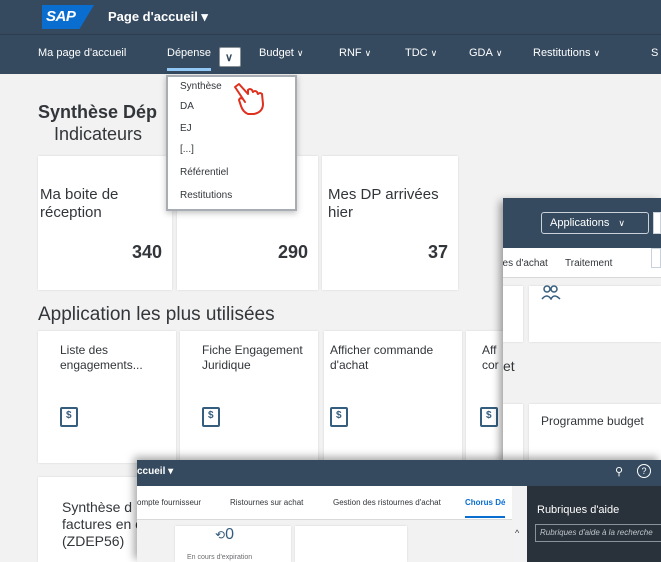 The width and height of the screenshot is (661, 562). I want to click on app-tile-fiche-ej: Fiche Engagement Juridique, so click(249, 397).